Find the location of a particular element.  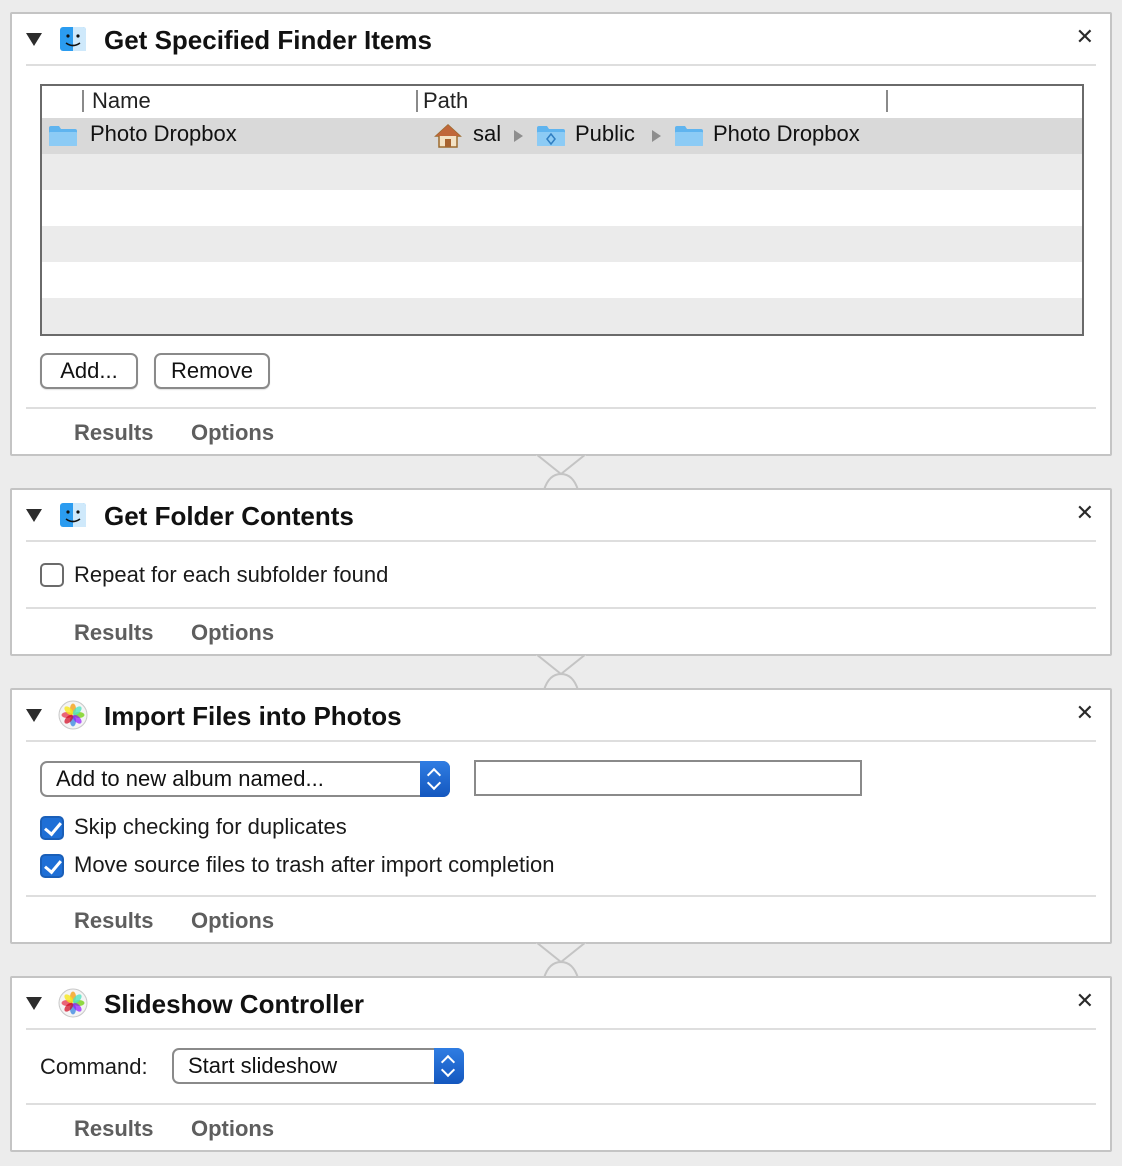

move-to-trash-checkbox is located at coordinates (52, 866).